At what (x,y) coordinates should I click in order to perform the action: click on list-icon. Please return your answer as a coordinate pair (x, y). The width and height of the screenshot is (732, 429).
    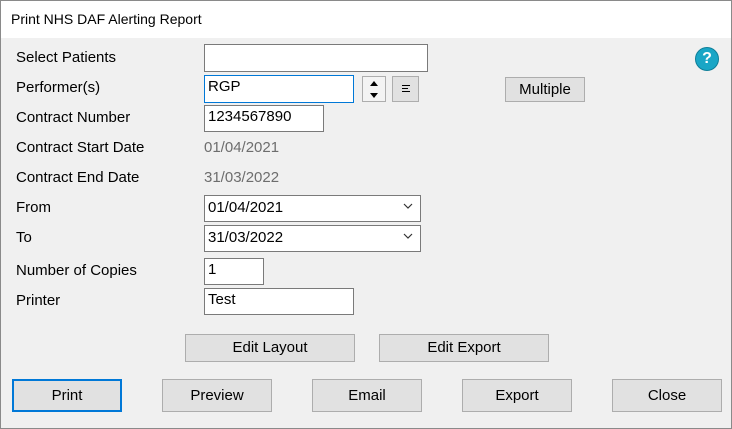
    Looking at the image, I should click on (405, 88).